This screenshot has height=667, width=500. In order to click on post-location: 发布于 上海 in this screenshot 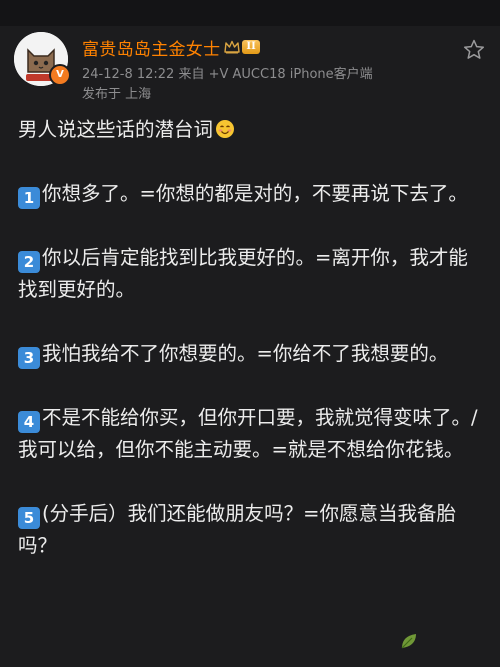, I will do `click(117, 94)`.